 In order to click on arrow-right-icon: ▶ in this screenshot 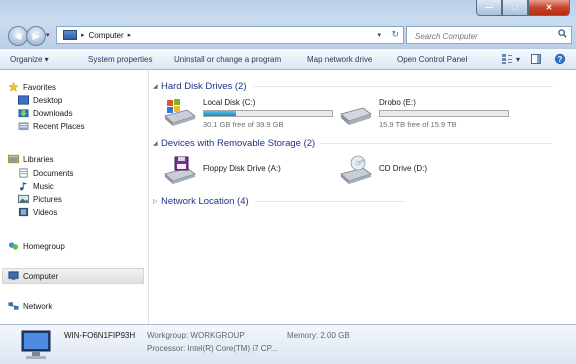, I will do `click(36, 35)`.